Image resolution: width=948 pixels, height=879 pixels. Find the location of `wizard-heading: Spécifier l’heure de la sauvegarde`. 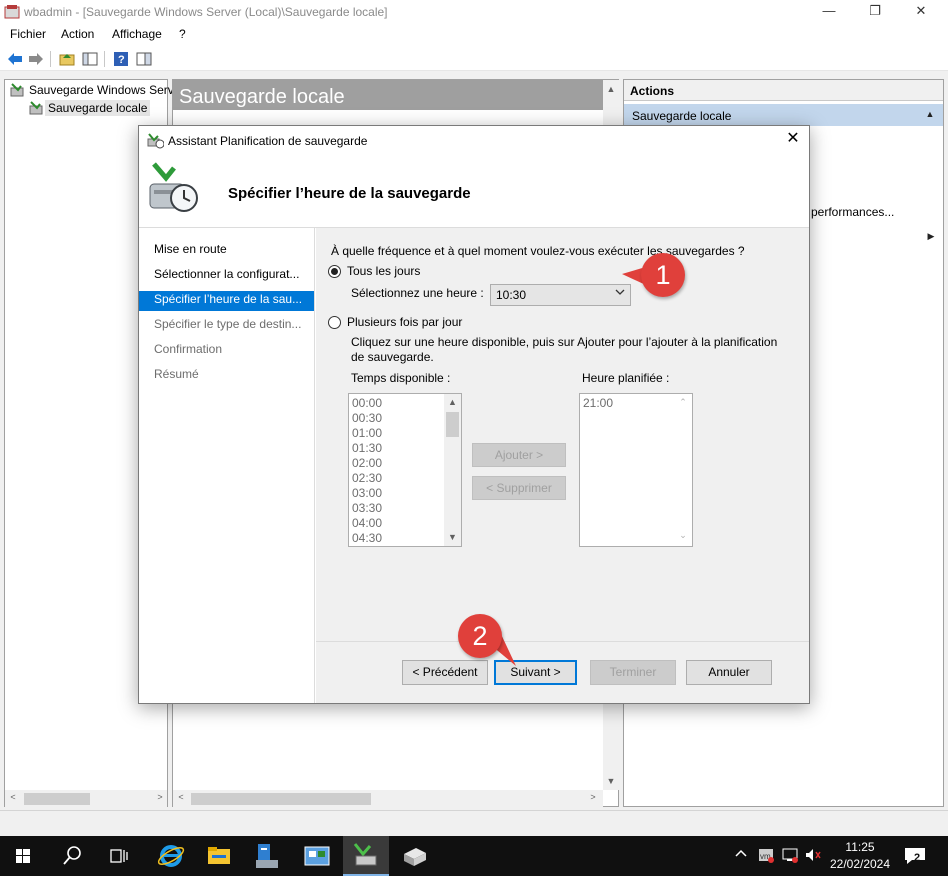

wizard-heading: Spécifier l’heure de la sauvegarde is located at coordinates (349, 193).